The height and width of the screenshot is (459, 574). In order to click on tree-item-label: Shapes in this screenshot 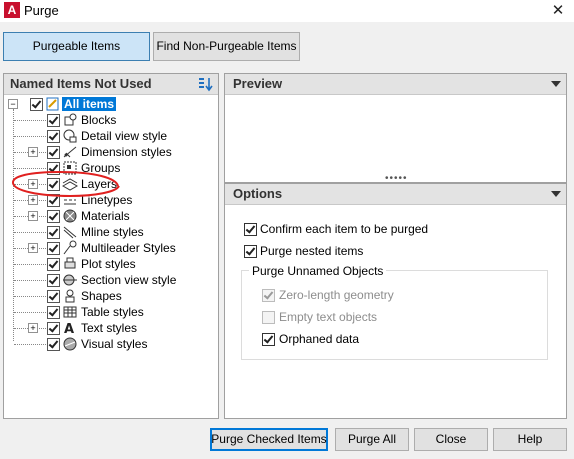, I will do `click(101, 296)`.